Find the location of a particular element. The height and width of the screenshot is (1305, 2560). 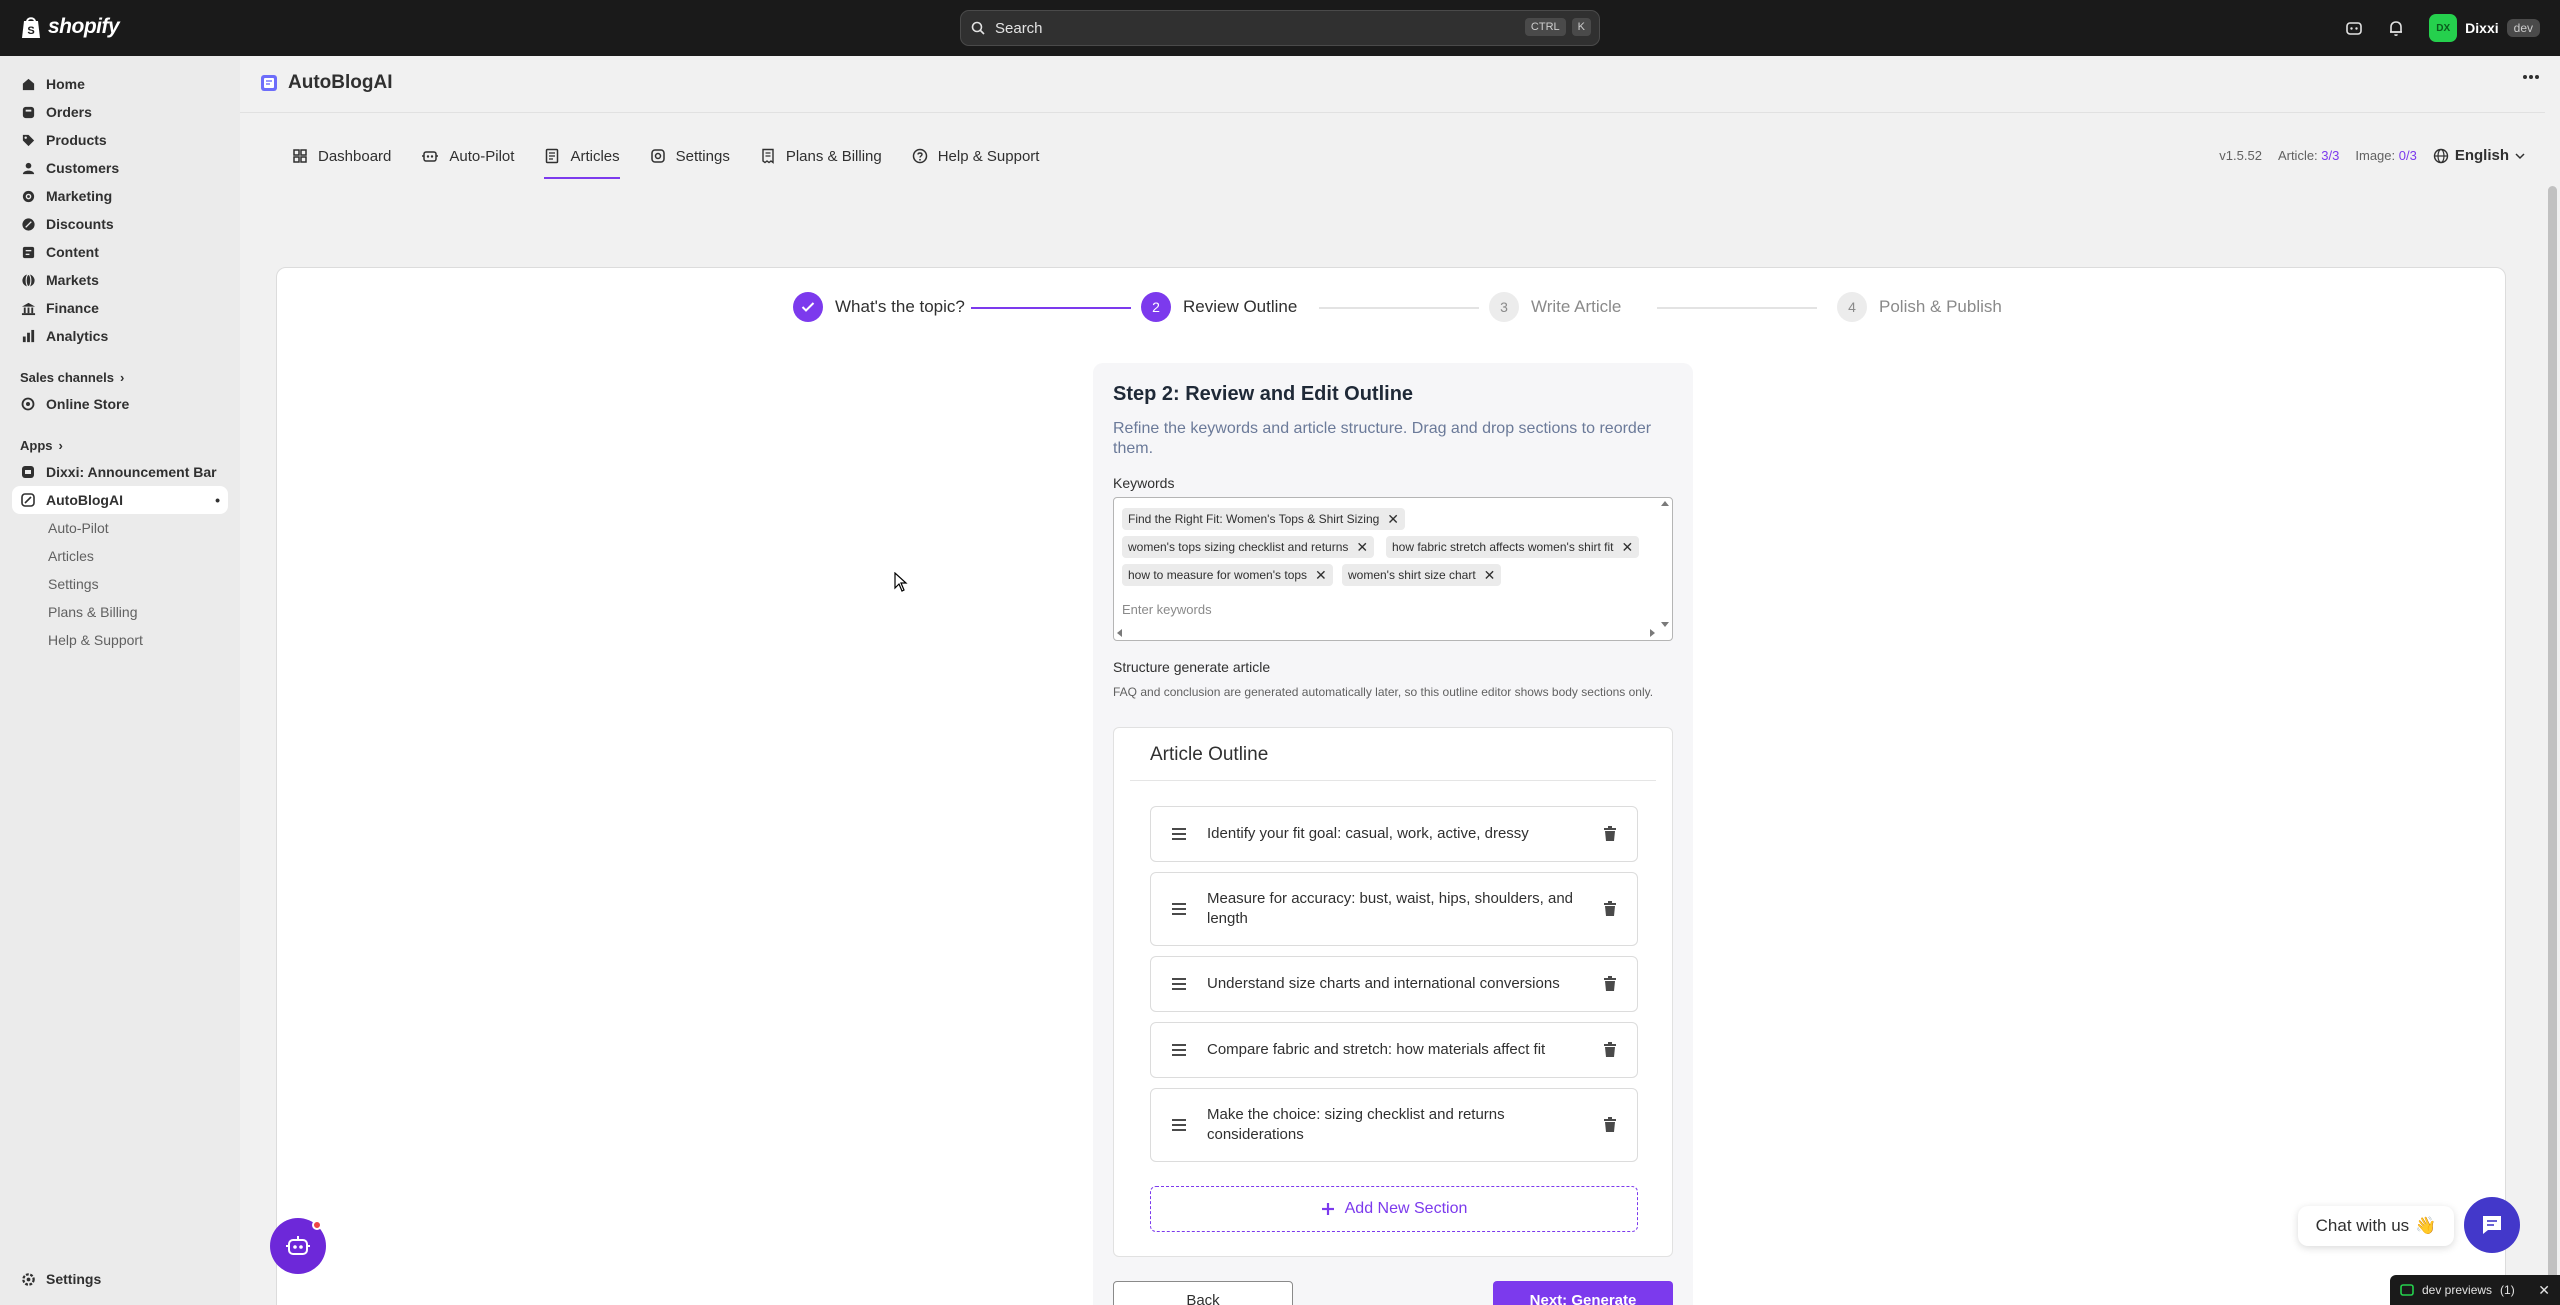

step-label: Review Outline is located at coordinates (1240, 306).